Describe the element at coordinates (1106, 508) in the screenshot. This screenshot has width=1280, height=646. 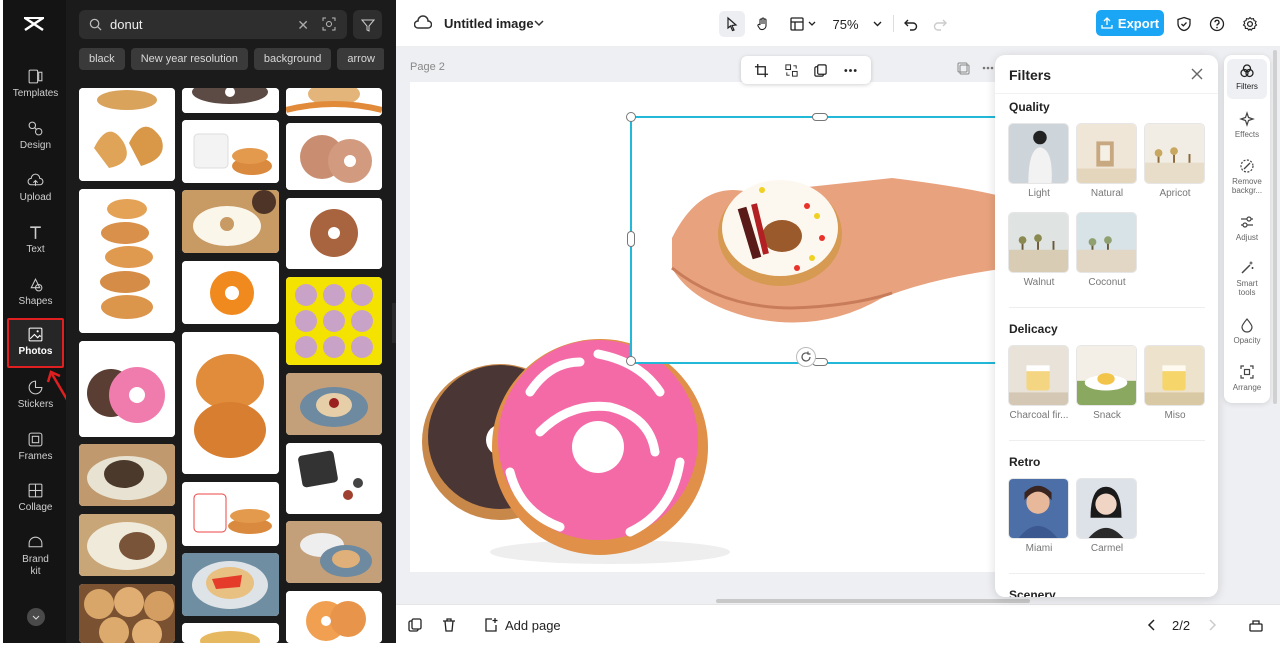
I see `filter-thumb-carmel` at that location.